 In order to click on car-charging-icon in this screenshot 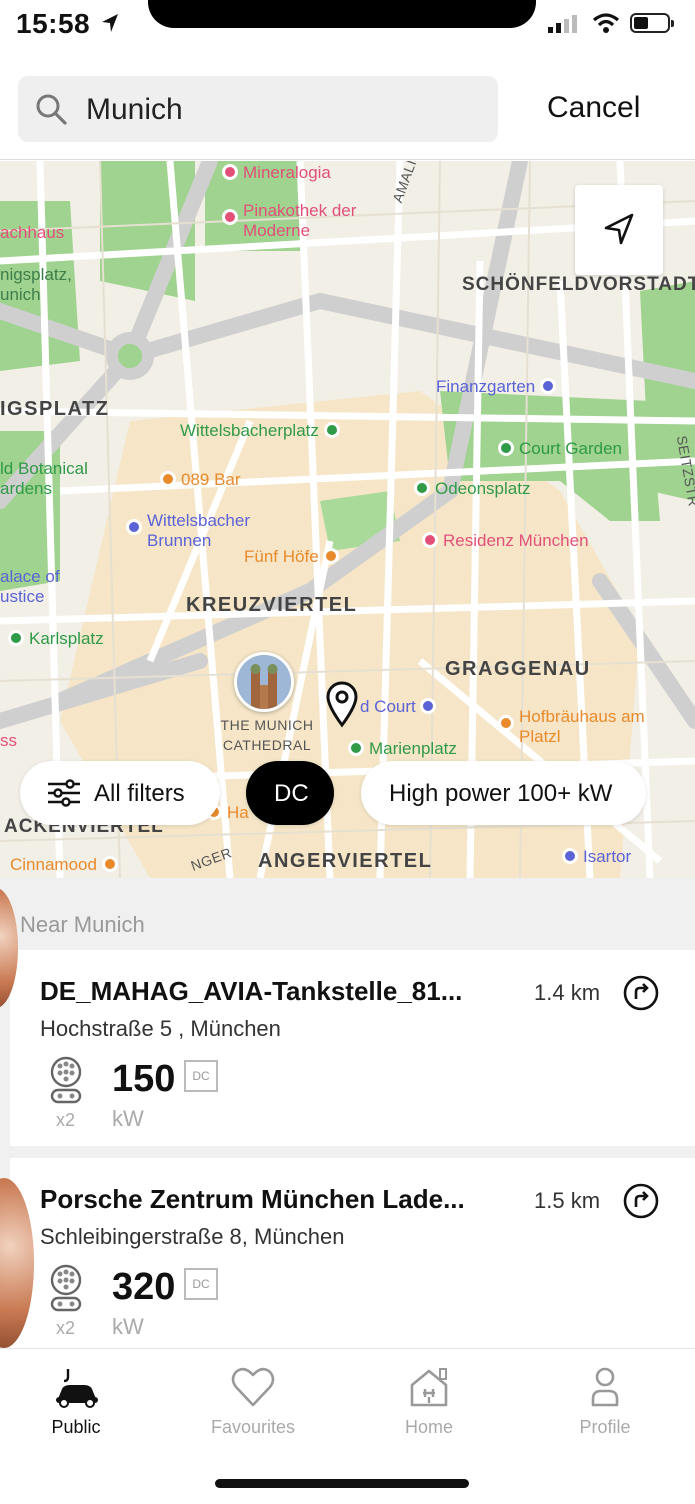, I will do `click(77, 1388)`.